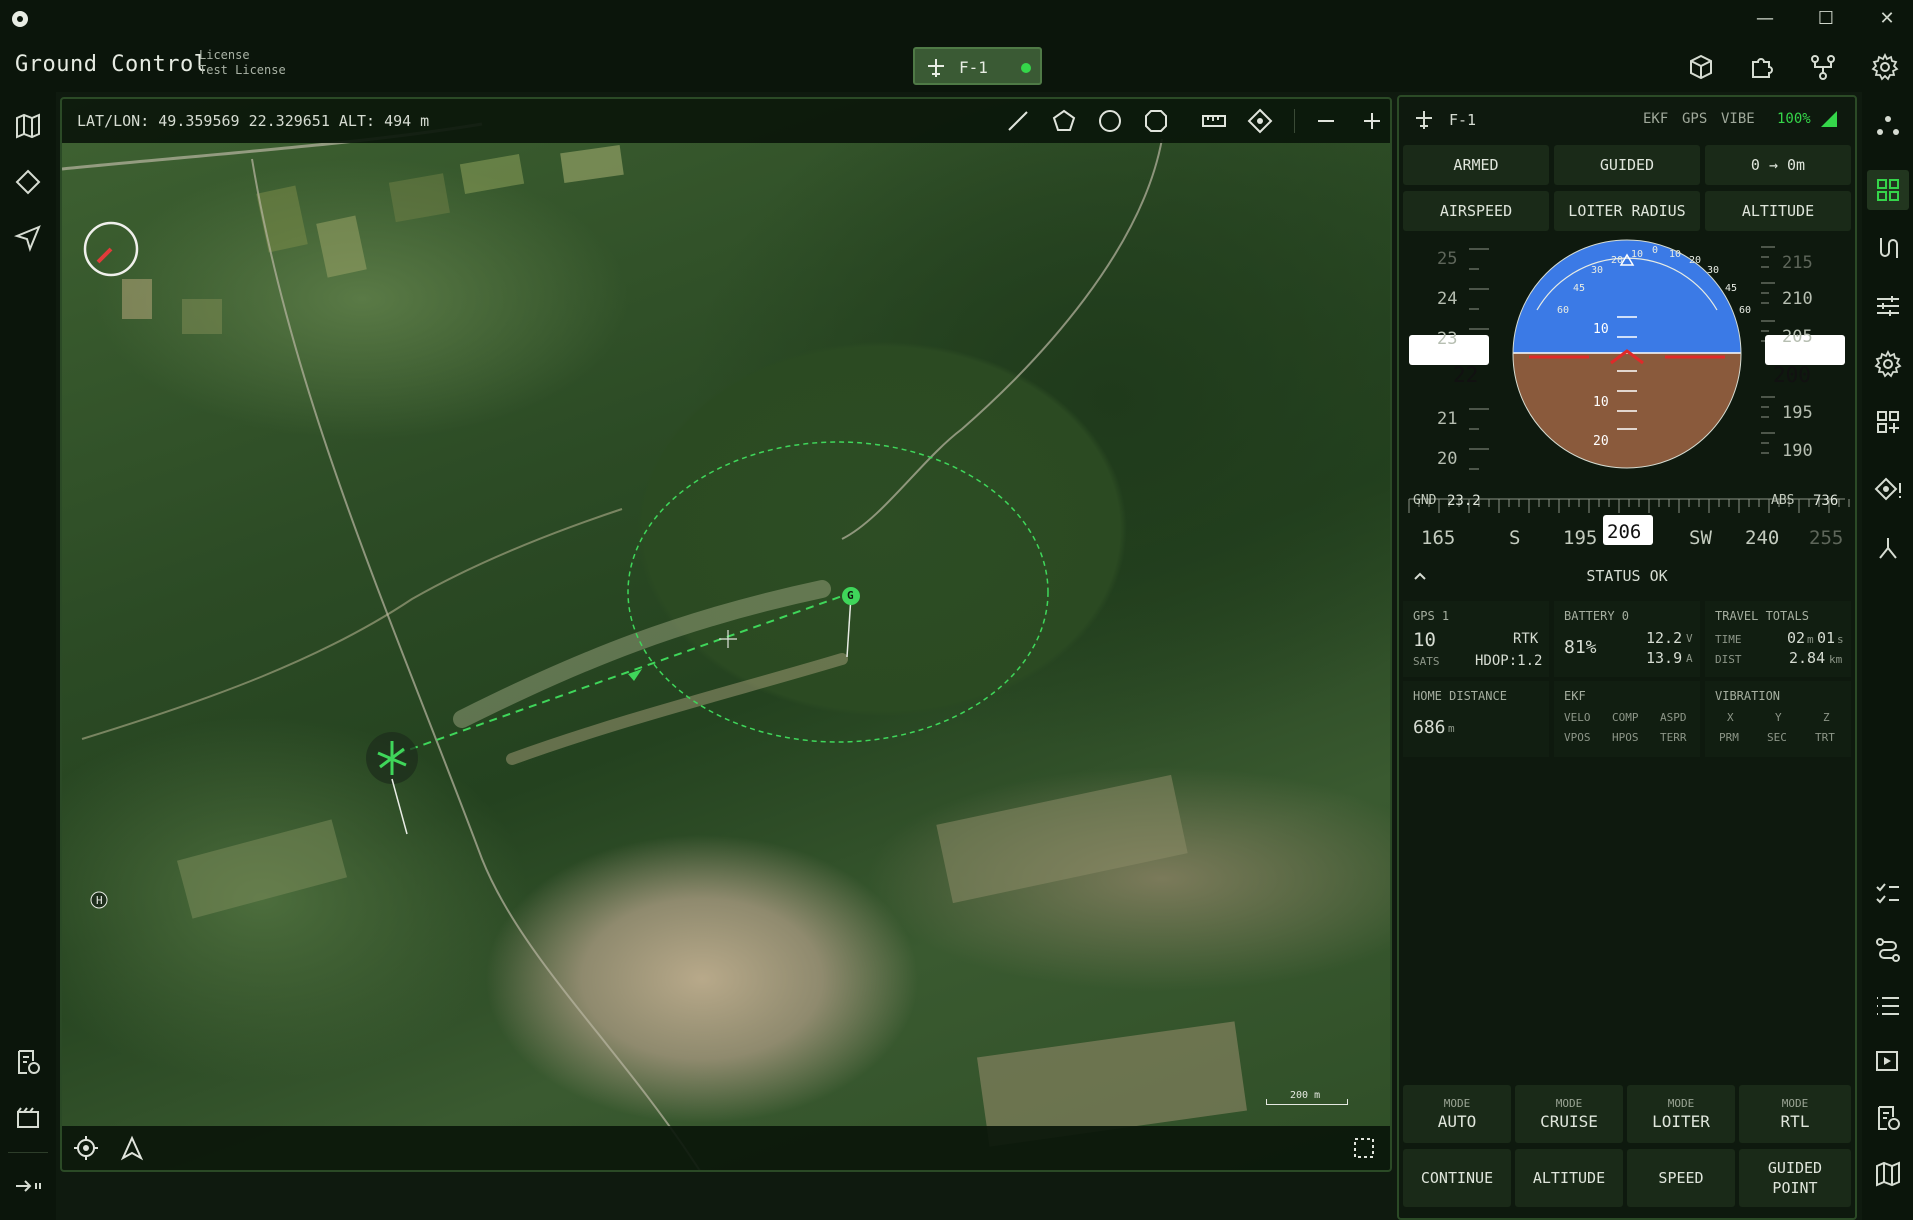  I want to click on home-distance-value: 686, so click(1429, 727).